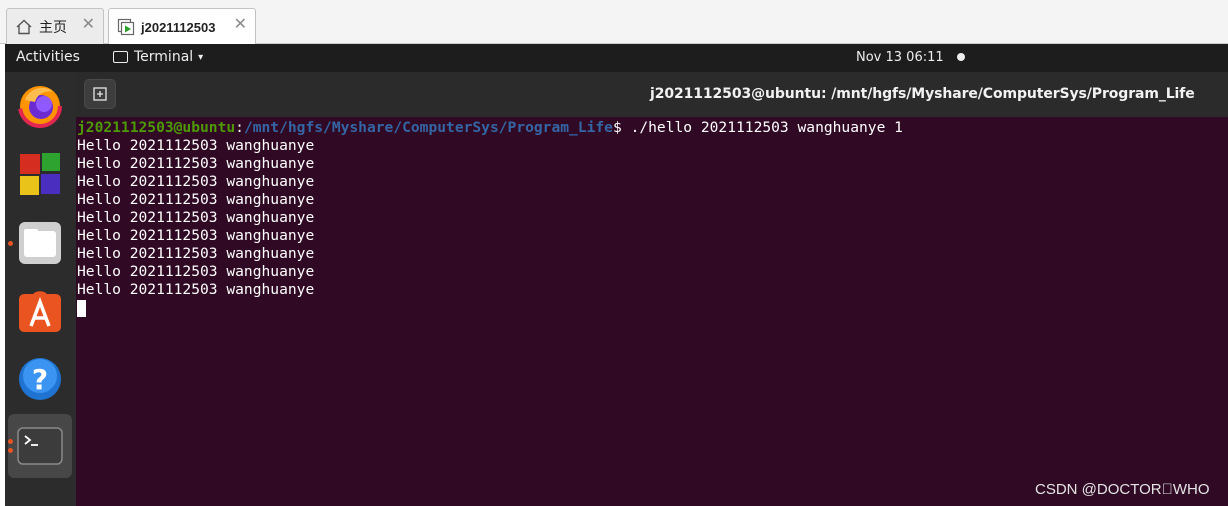  Describe the element at coordinates (126, 27) in the screenshot. I see `vm-icon` at that location.